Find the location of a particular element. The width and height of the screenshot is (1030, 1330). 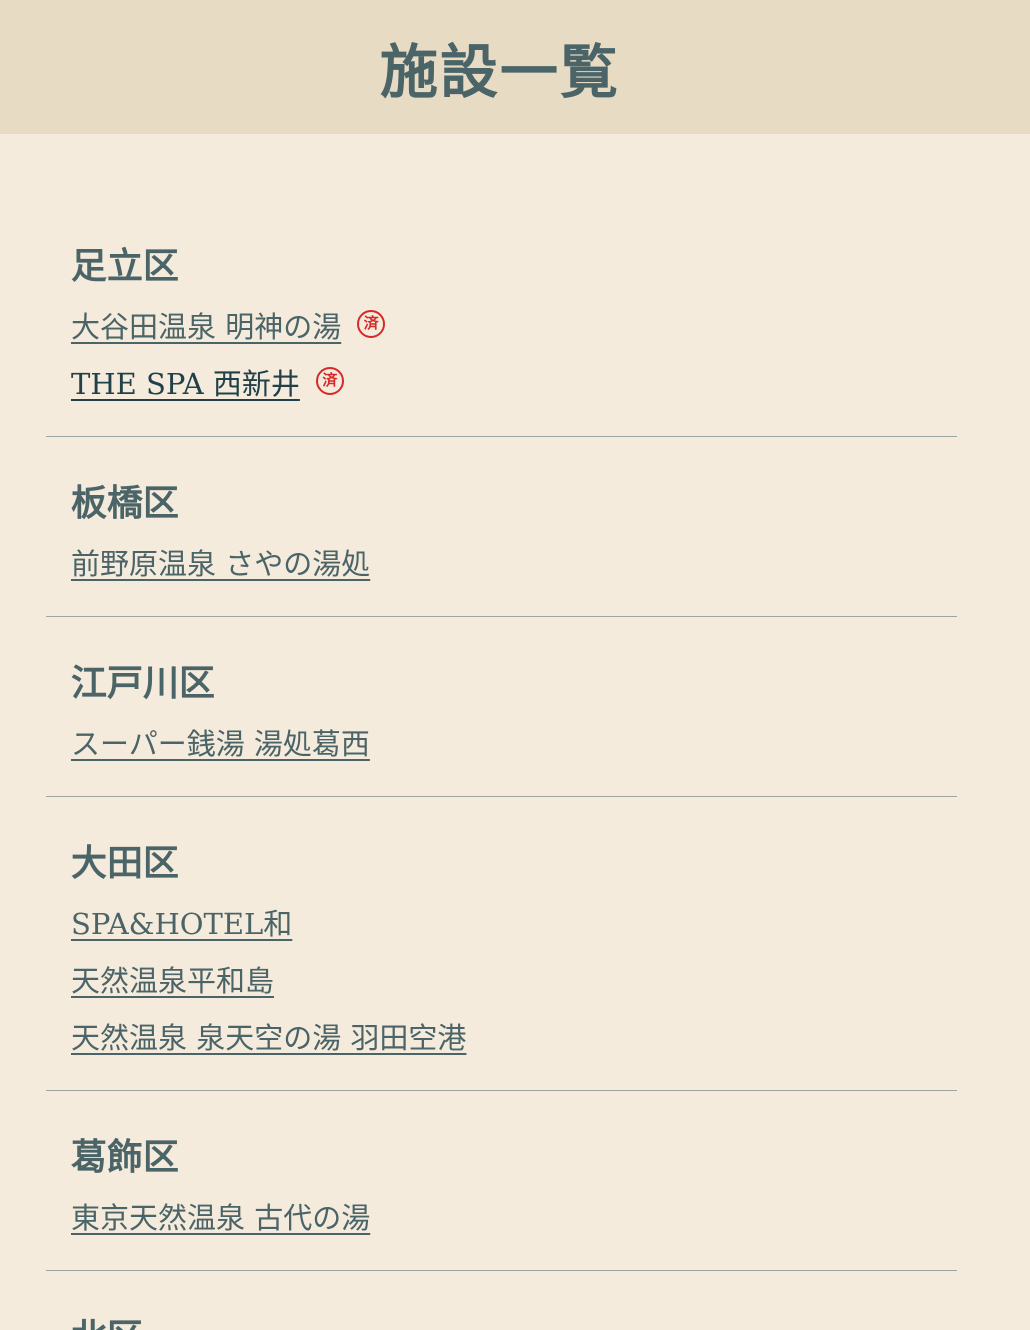

list-item: 天然温泉平和島 is located at coordinates (514, 978).